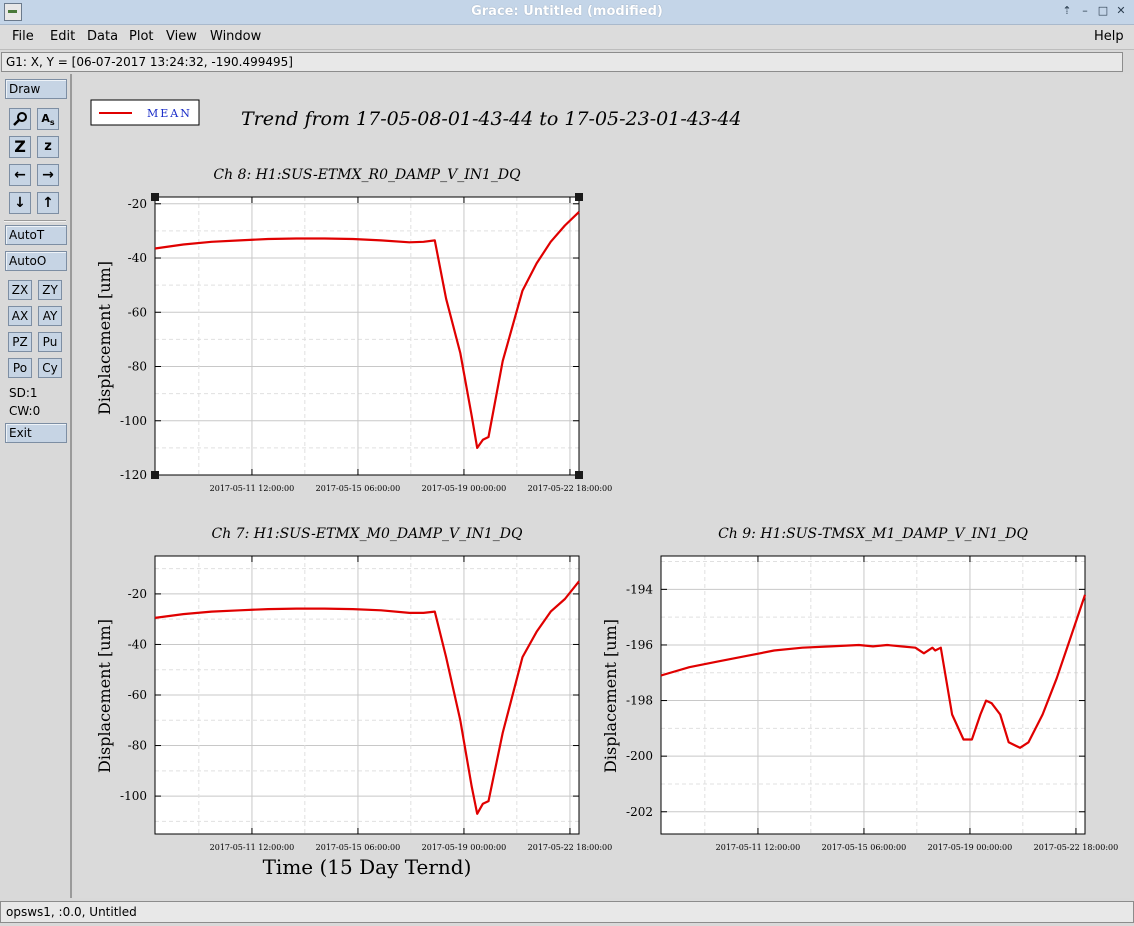 The image size is (1134, 926). I want to click on maximize-icon: □, so click(1103, 11).